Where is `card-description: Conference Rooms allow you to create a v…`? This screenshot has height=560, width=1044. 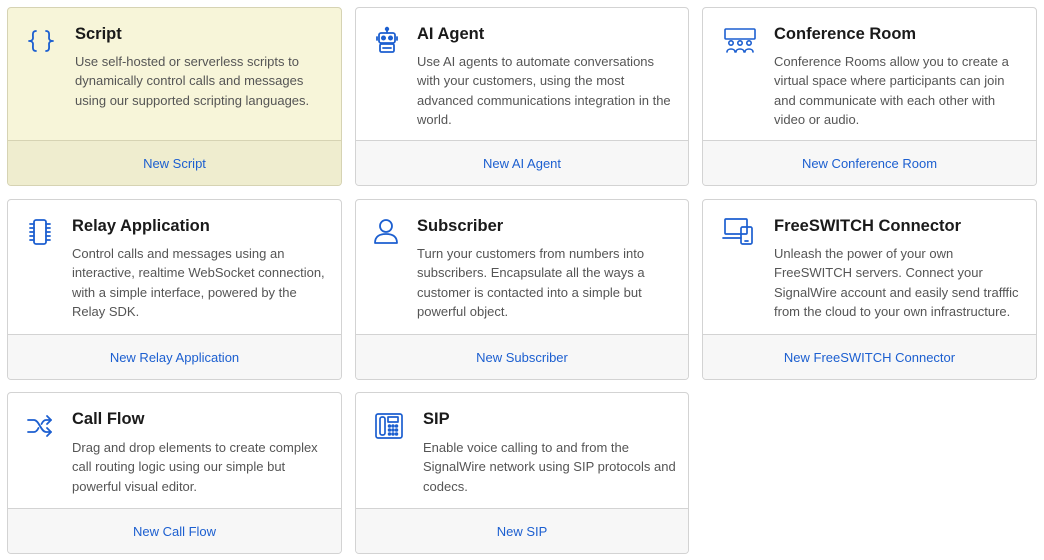
card-description: Conference Rooms allow you to create a v… is located at coordinates (891, 90).